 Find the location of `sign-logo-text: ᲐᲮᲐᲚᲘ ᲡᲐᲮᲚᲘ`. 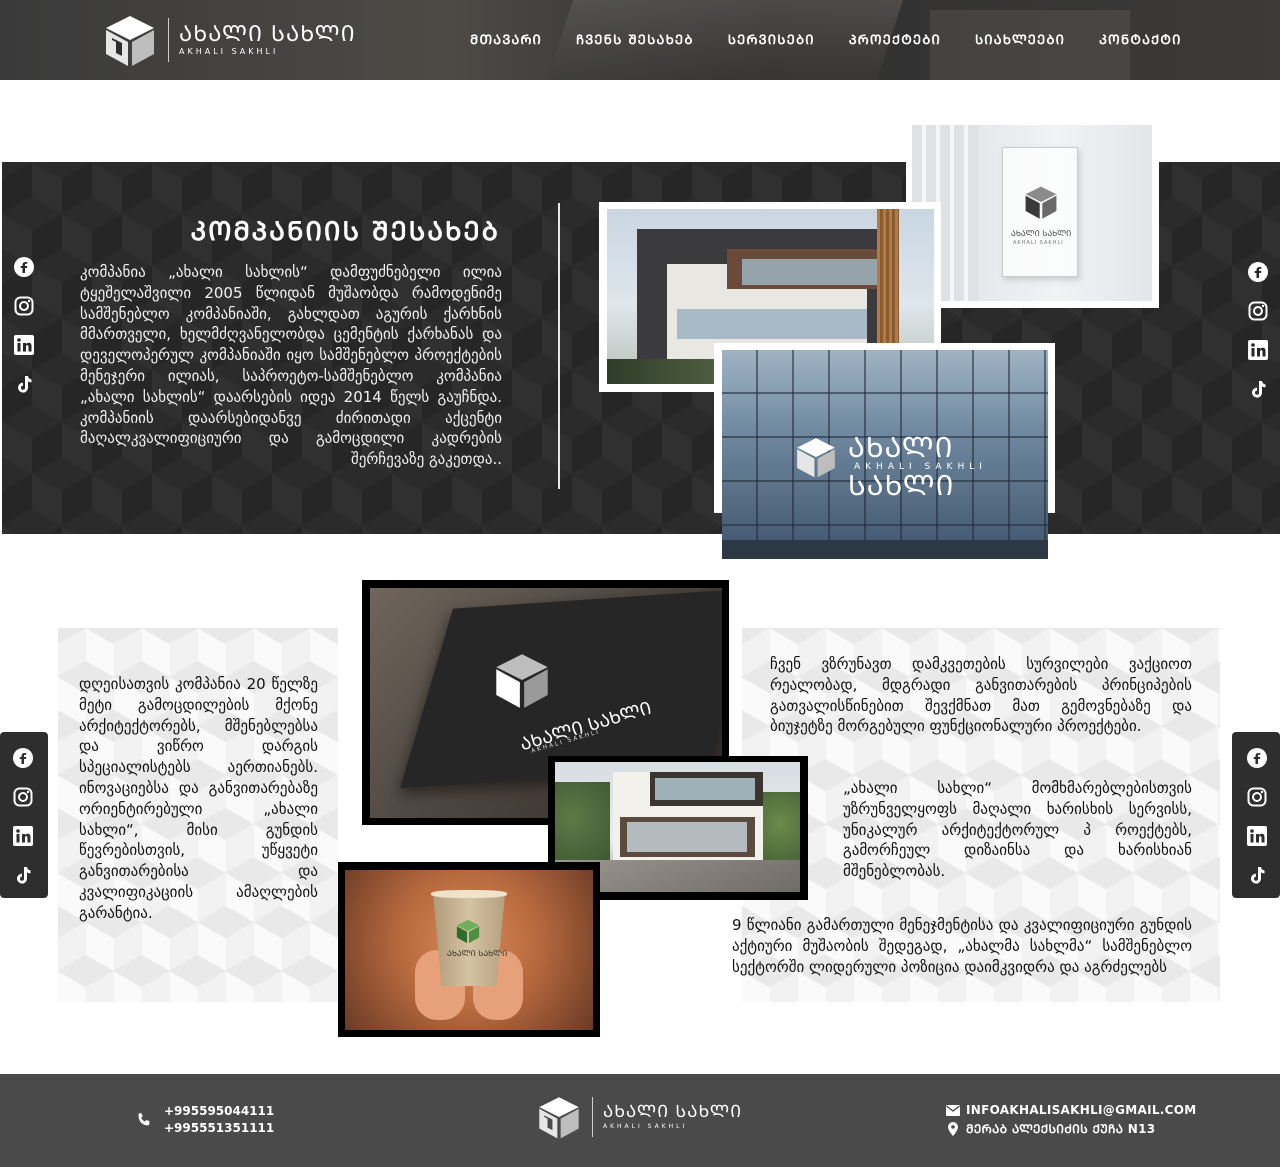

sign-logo-text: ᲐᲮᲐᲚᲘ ᲡᲐᲮᲚᲘ is located at coordinates (1041, 233).